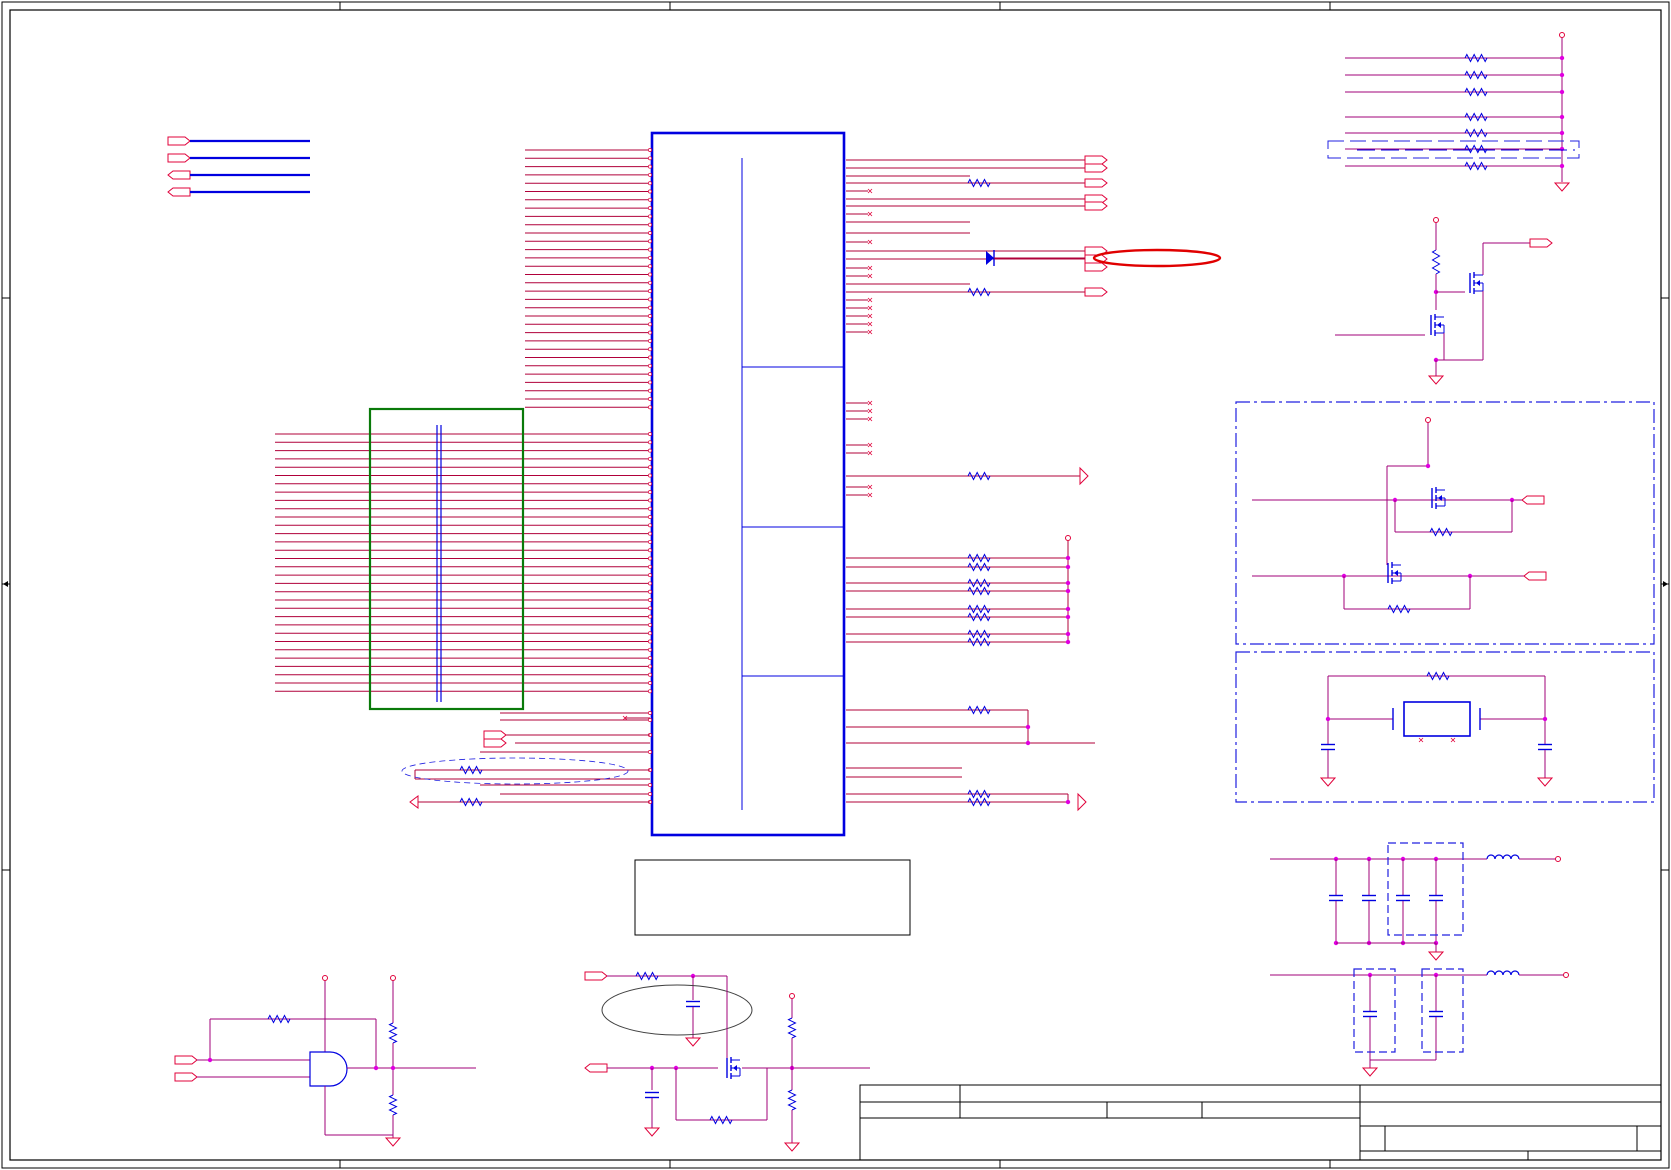 Image resolution: width=1671 pixels, height=1170 pixels. I want to click on dashed-group-outline, so click(1425, 889).